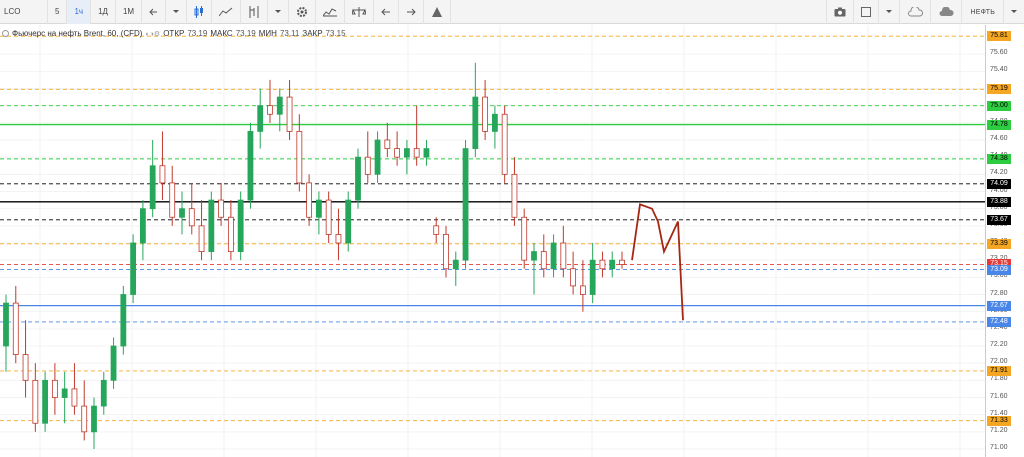 The height and width of the screenshot is (457, 1024). I want to click on interval-label: 1М, so click(128, 11).